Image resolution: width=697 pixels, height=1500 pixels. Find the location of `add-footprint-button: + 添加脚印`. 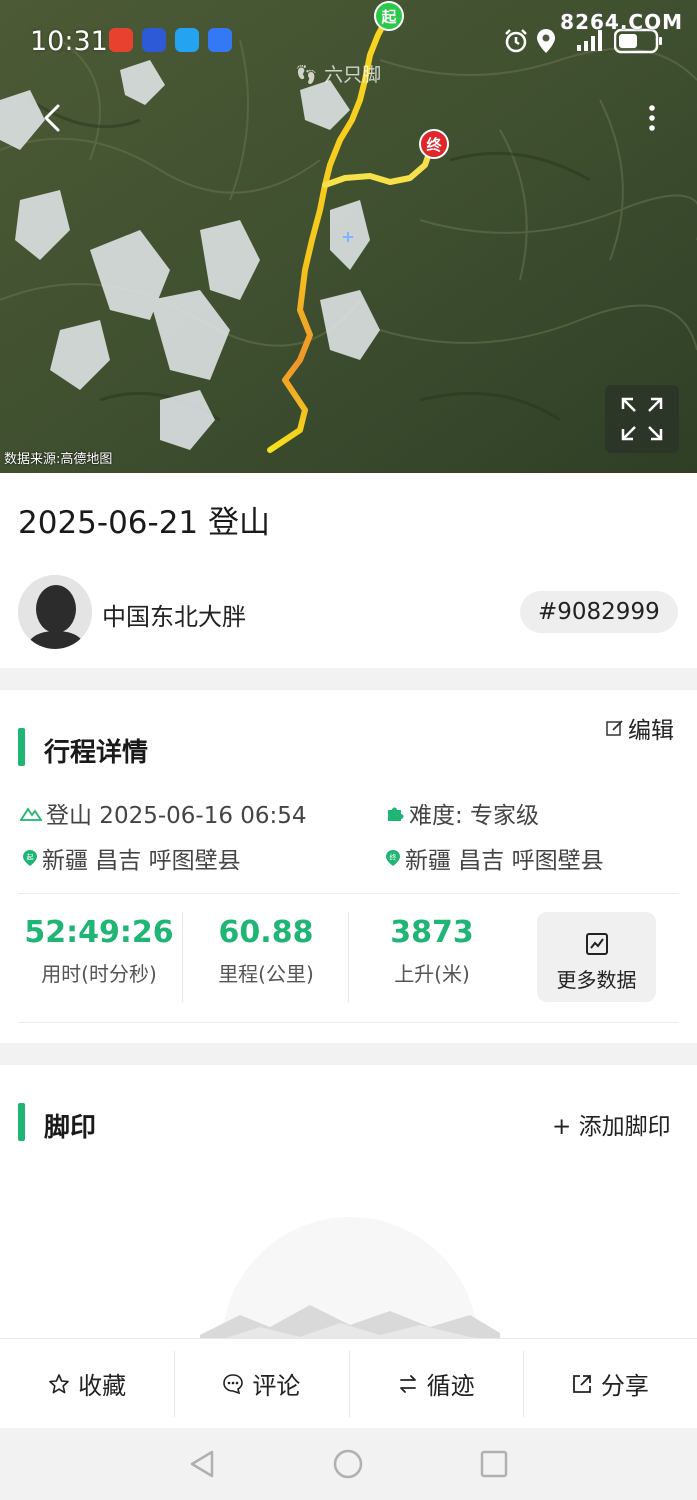

add-footprint-button: + 添加脚印 is located at coordinates (611, 1124).